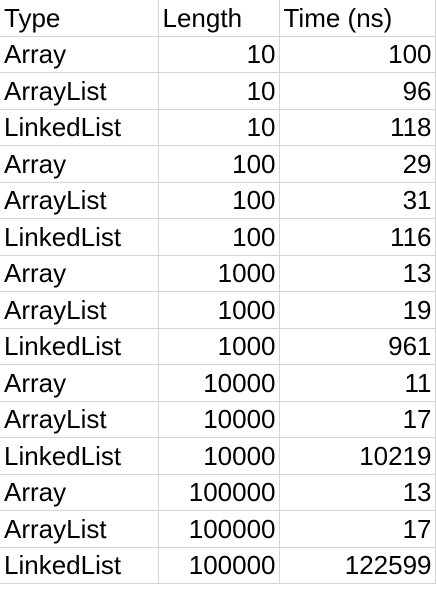 The image size is (437, 593). I want to click on cell-time: 19, so click(357, 310).